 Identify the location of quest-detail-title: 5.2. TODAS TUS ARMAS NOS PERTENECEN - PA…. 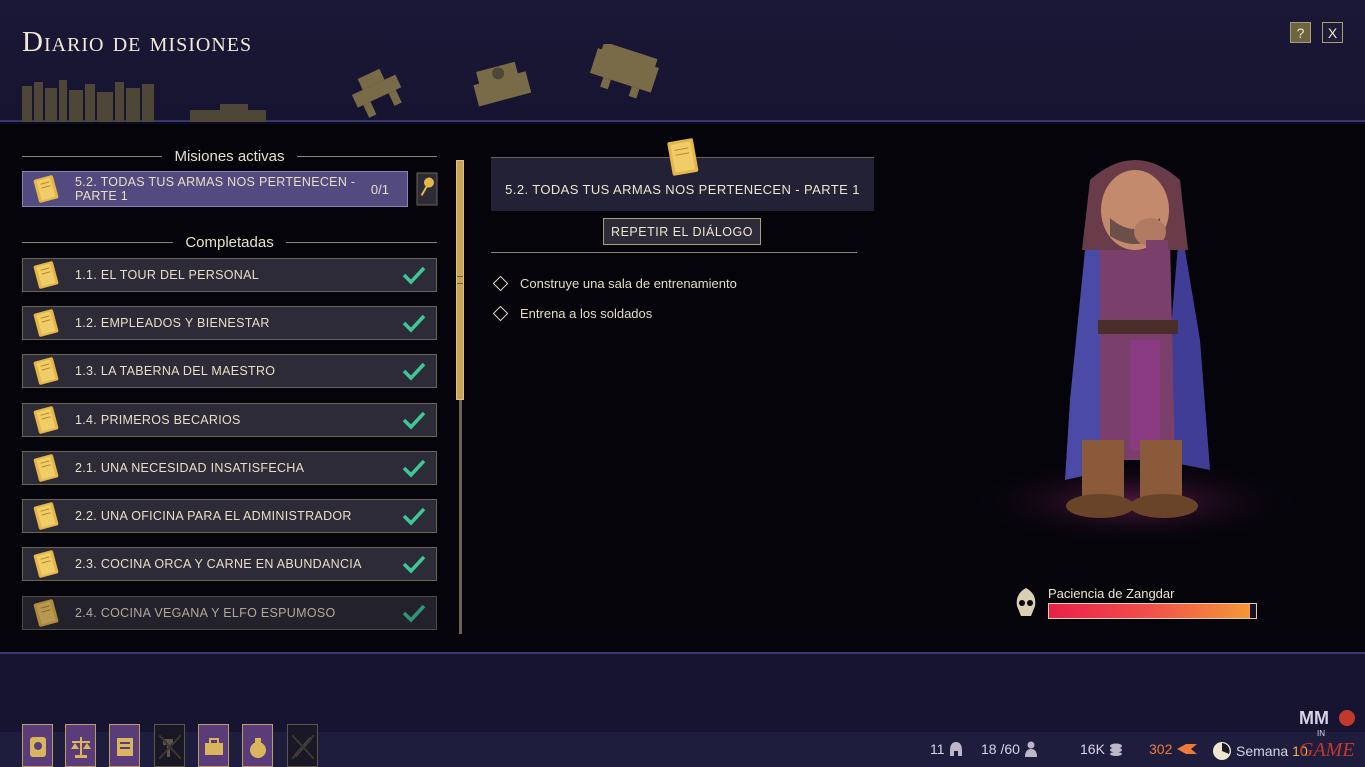
(682, 189).